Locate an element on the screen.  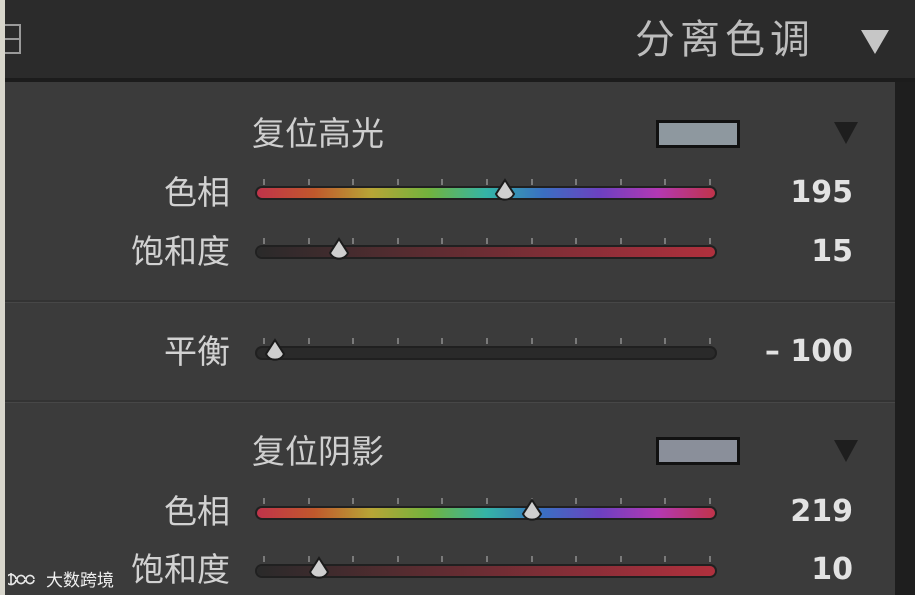
shadows-hue-ticks is located at coordinates (486, 501).